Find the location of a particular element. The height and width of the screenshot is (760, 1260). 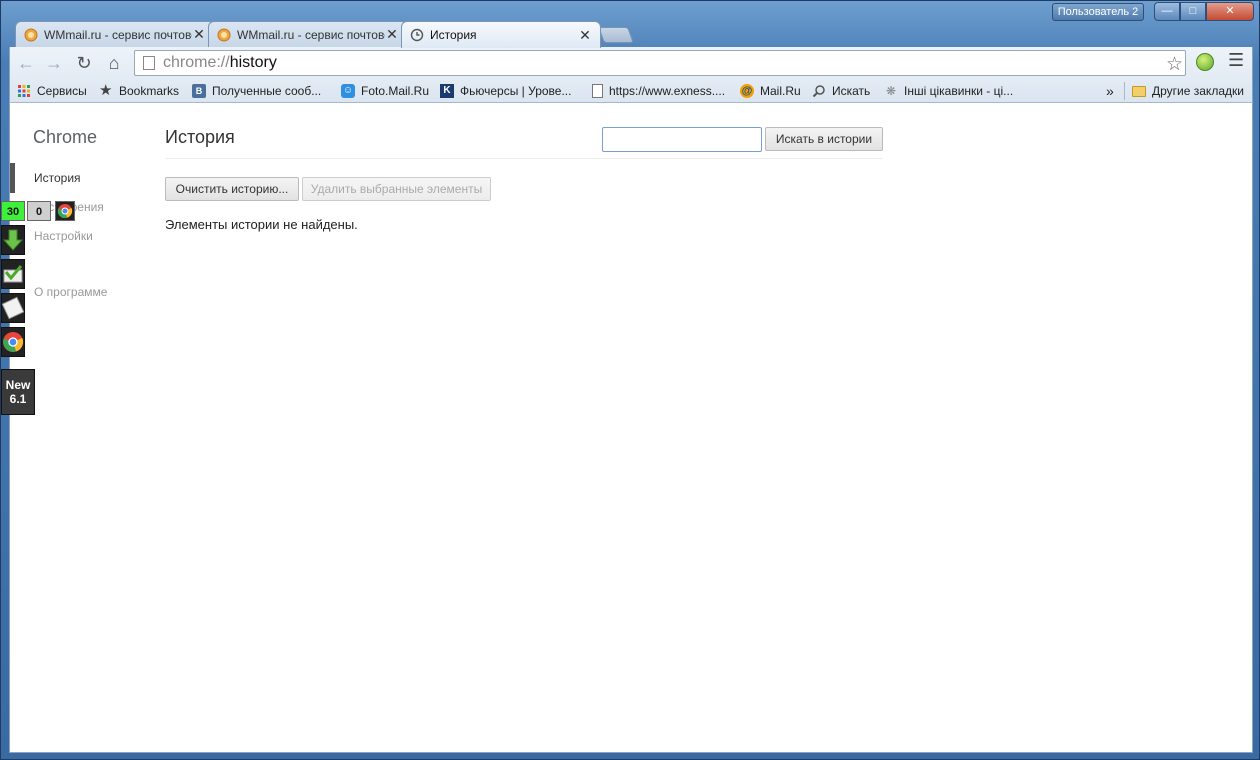

bookmark-label: Foto.Mail.Ru is located at coordinates (395, 91).